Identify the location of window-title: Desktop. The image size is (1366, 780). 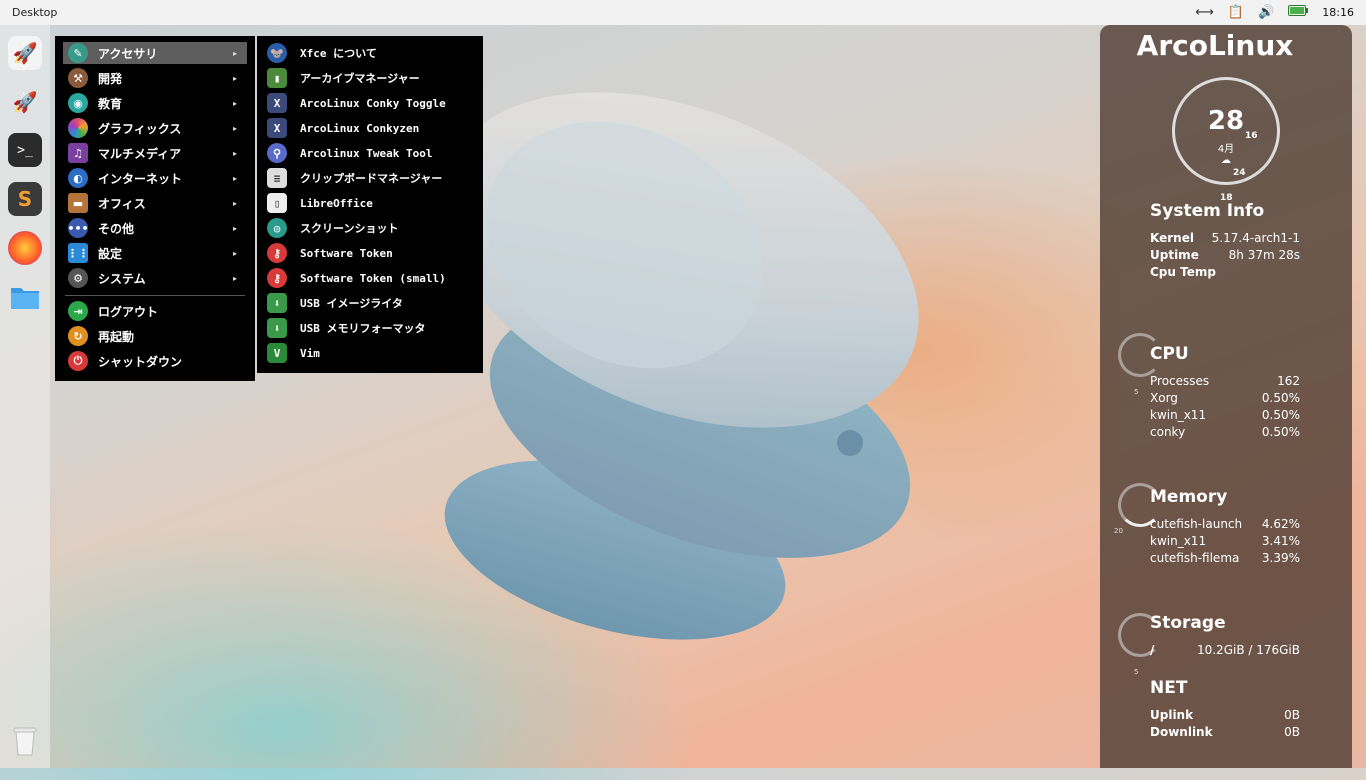
(35, 12).